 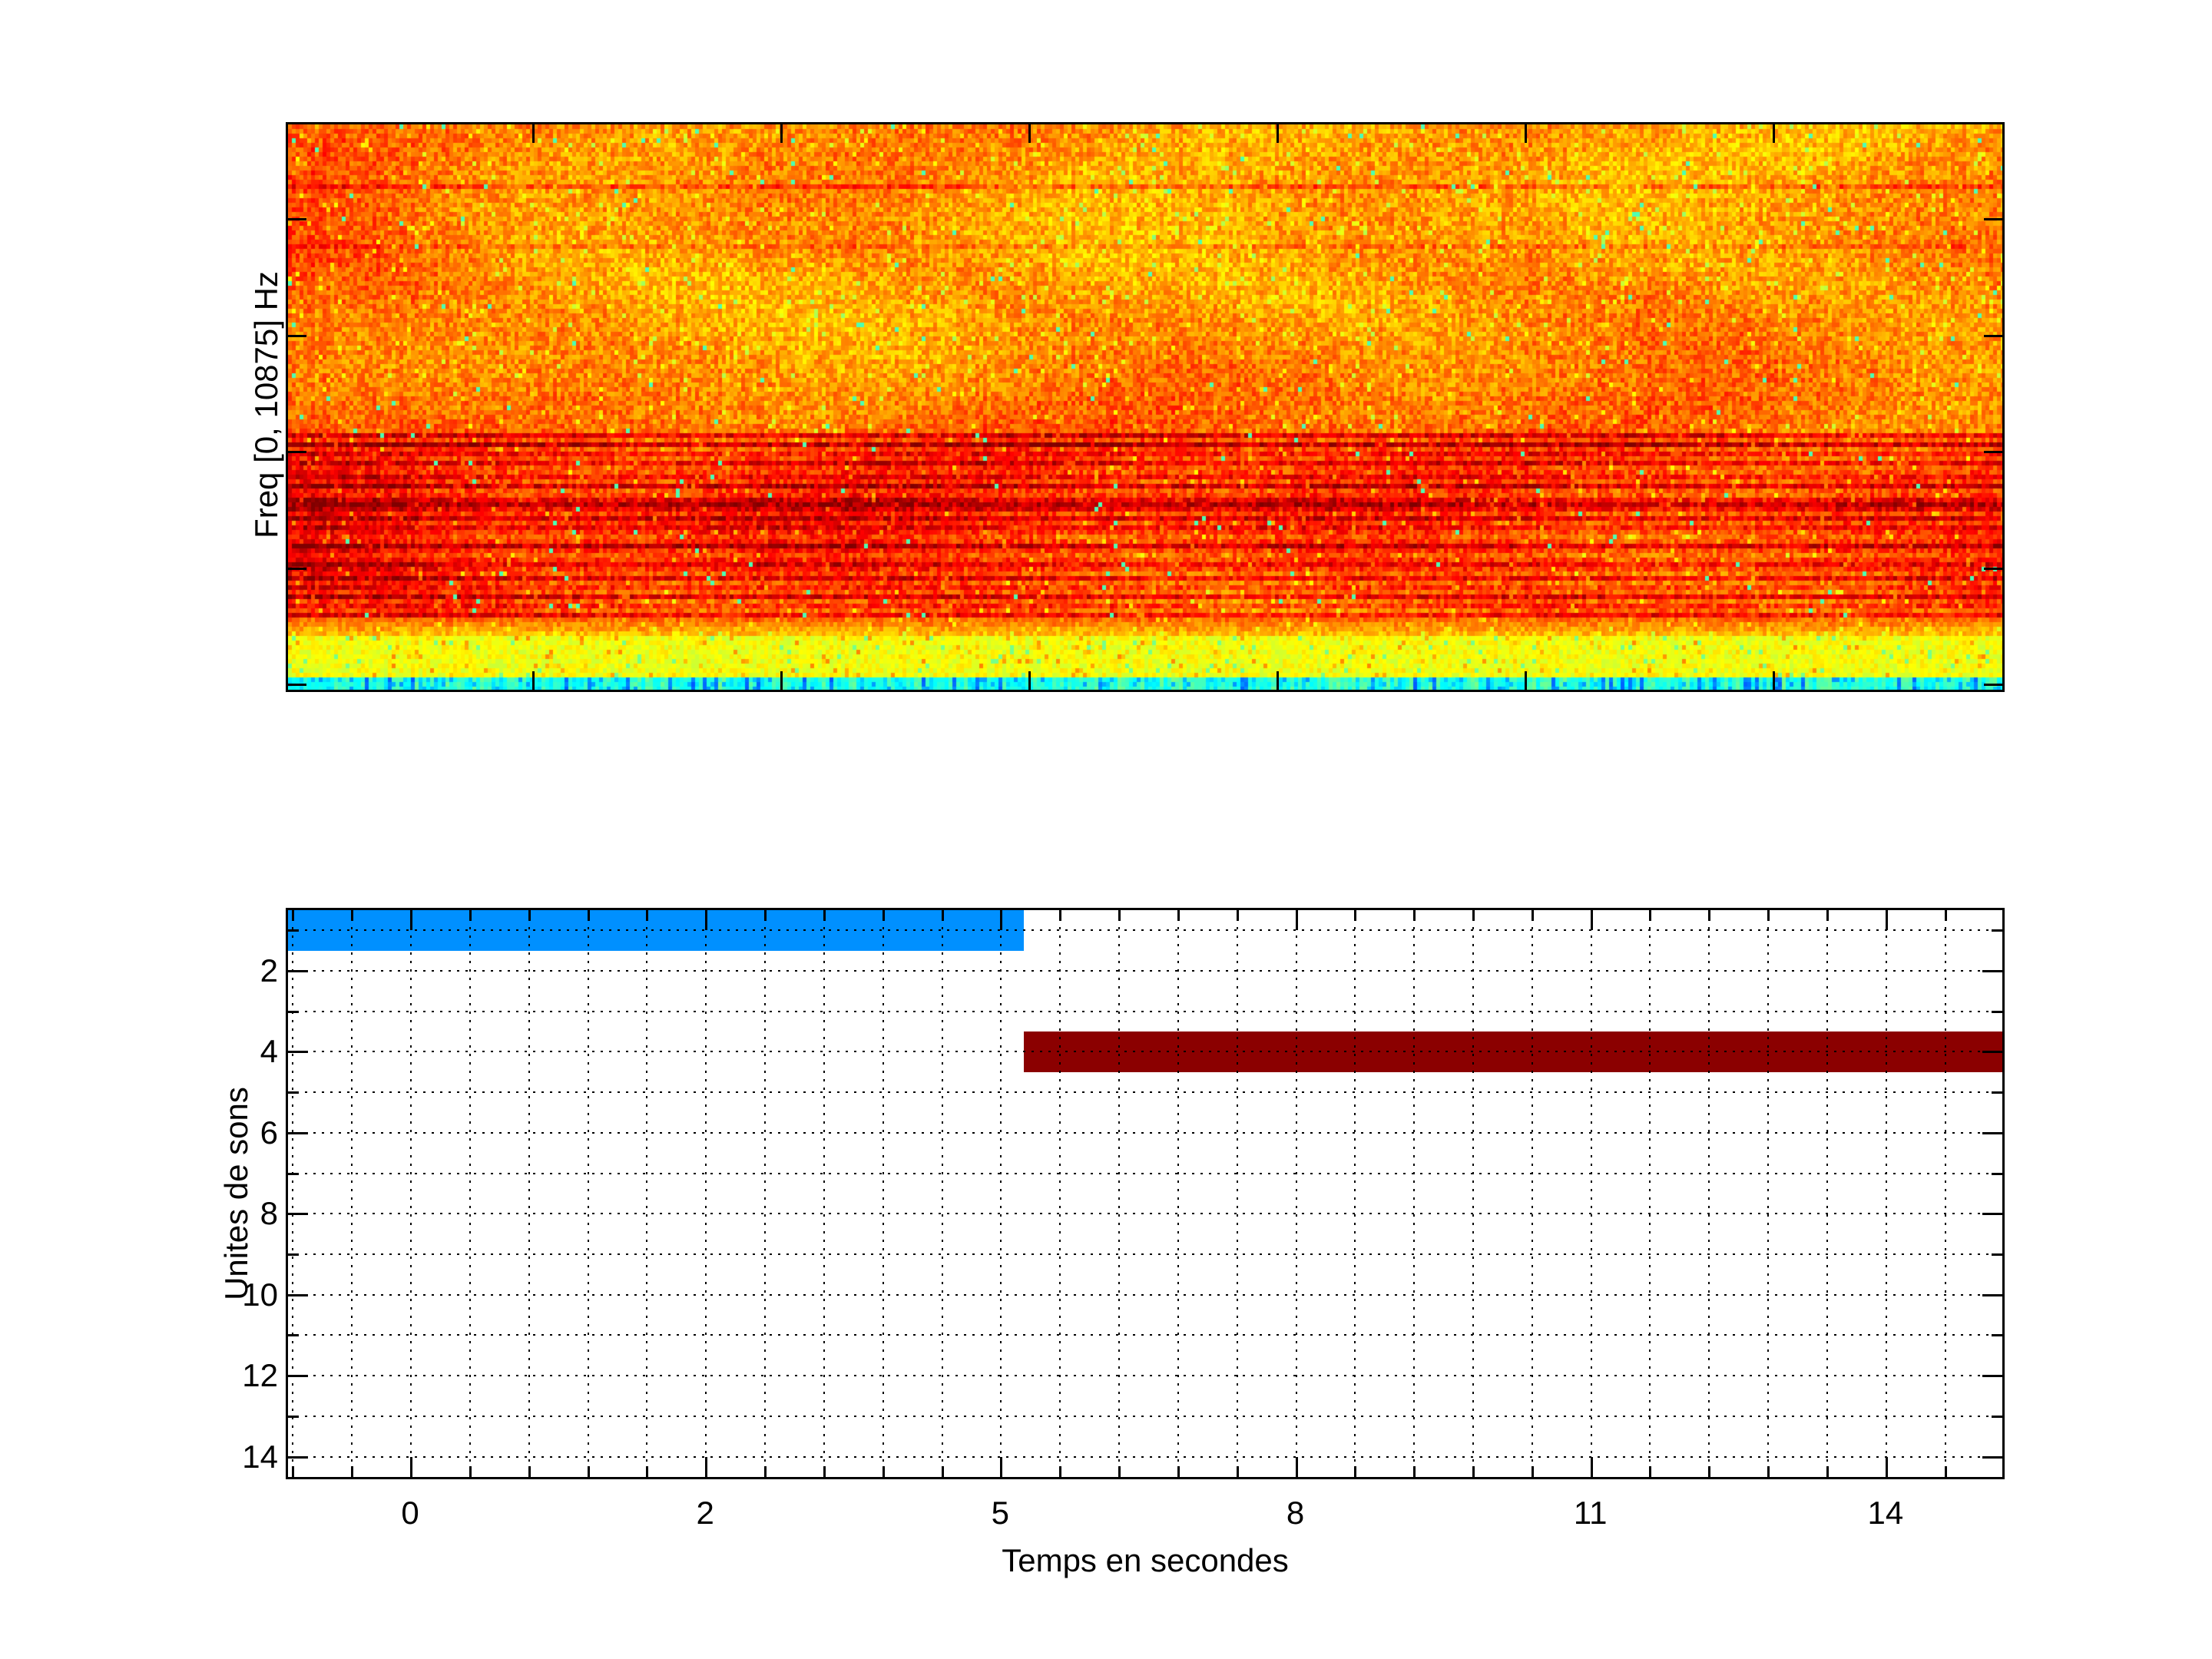 I want to click on x-tick-label: 2, so click(x=705, y=1513).